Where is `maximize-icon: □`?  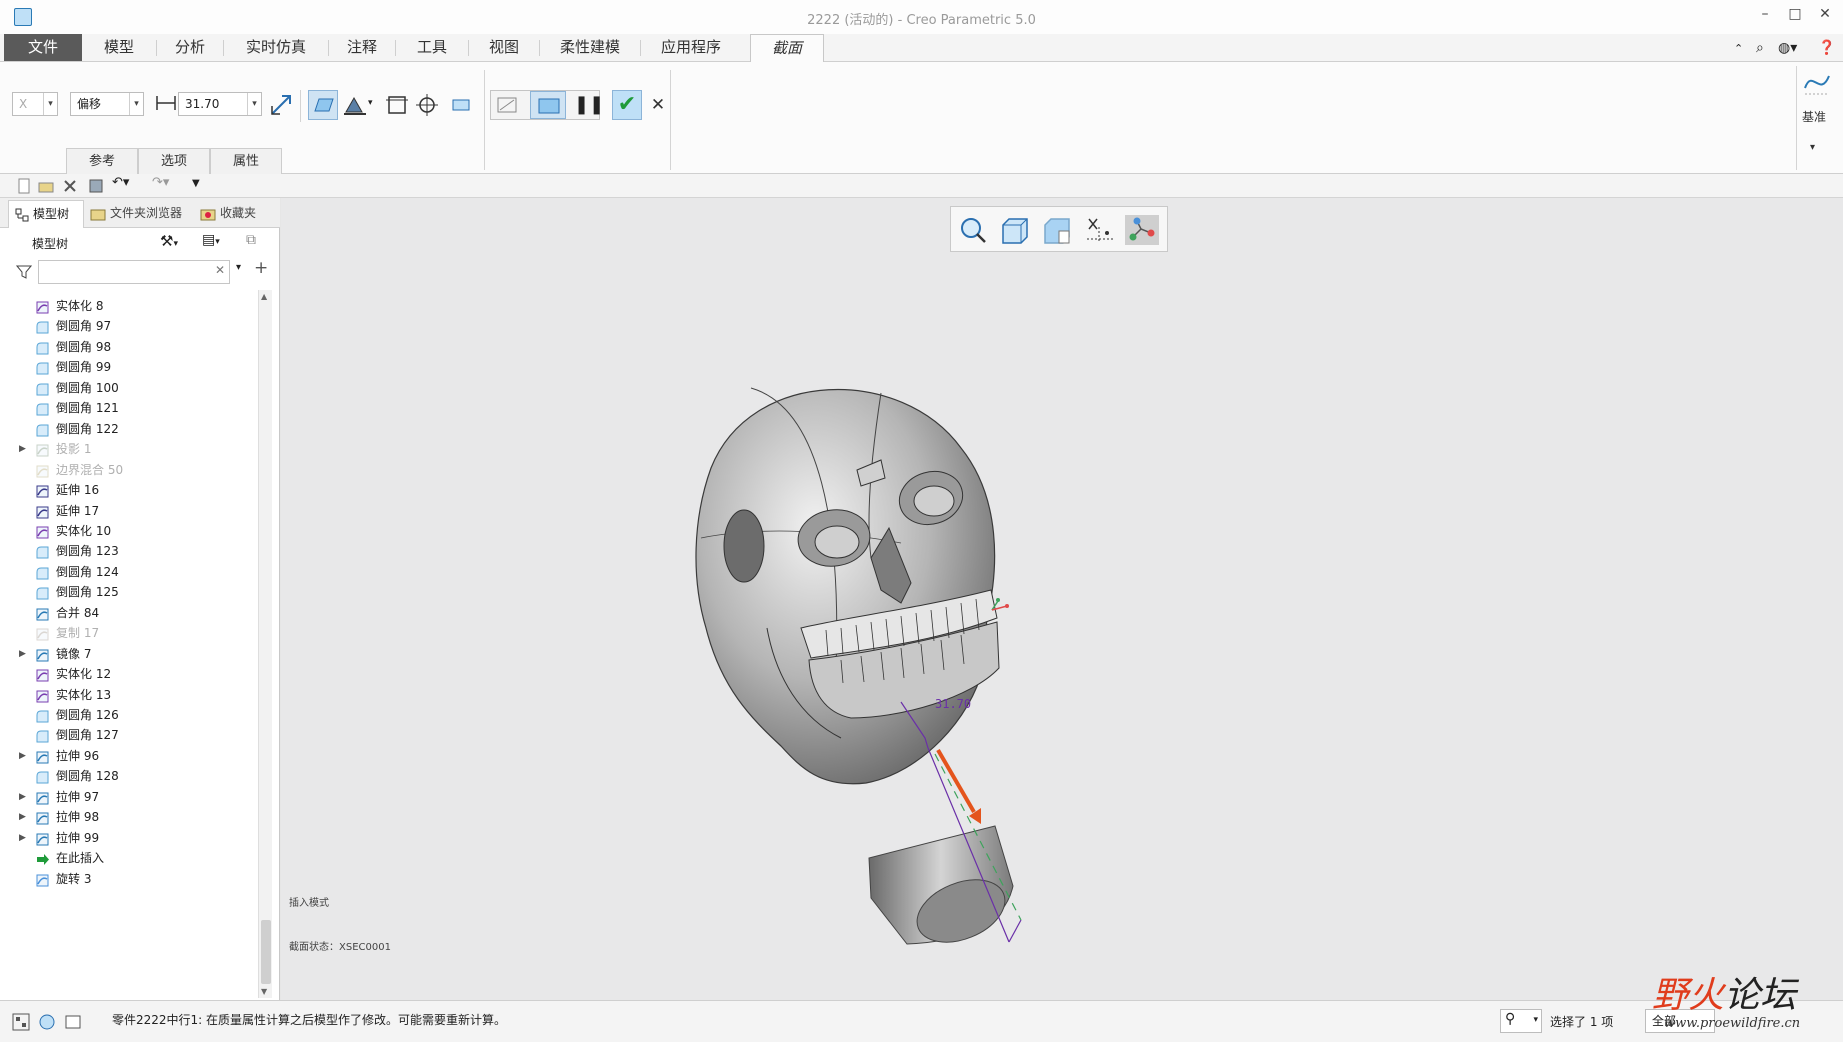 maximize-icon: □ is located at coordinates (1795, 14).